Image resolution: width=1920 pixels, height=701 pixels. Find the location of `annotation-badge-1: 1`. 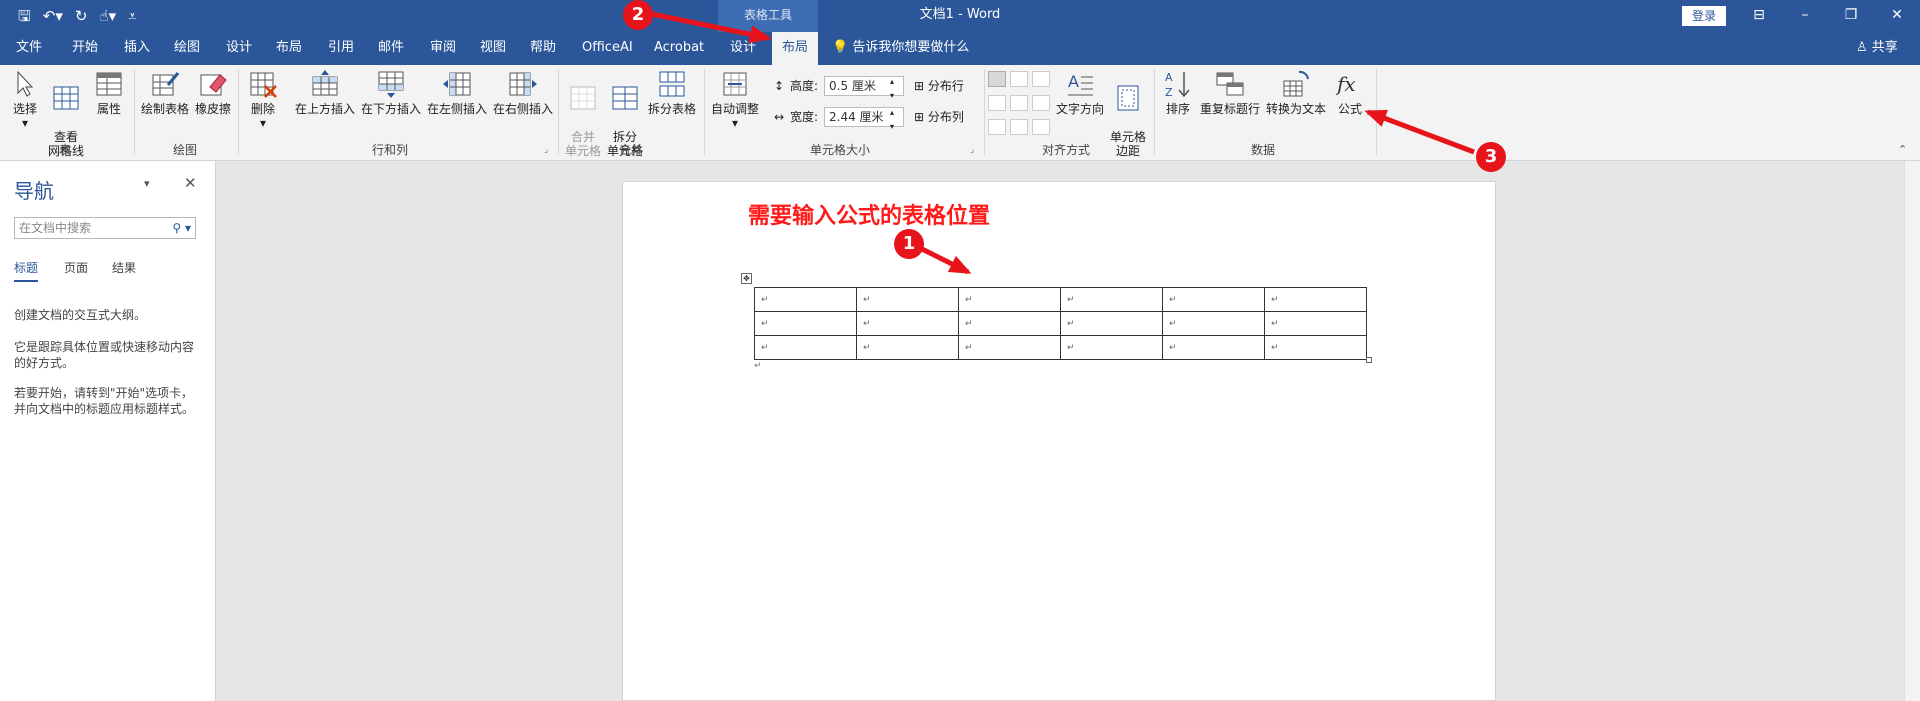

annotation-badge-1: 1 is located at coordinates (909, 244).